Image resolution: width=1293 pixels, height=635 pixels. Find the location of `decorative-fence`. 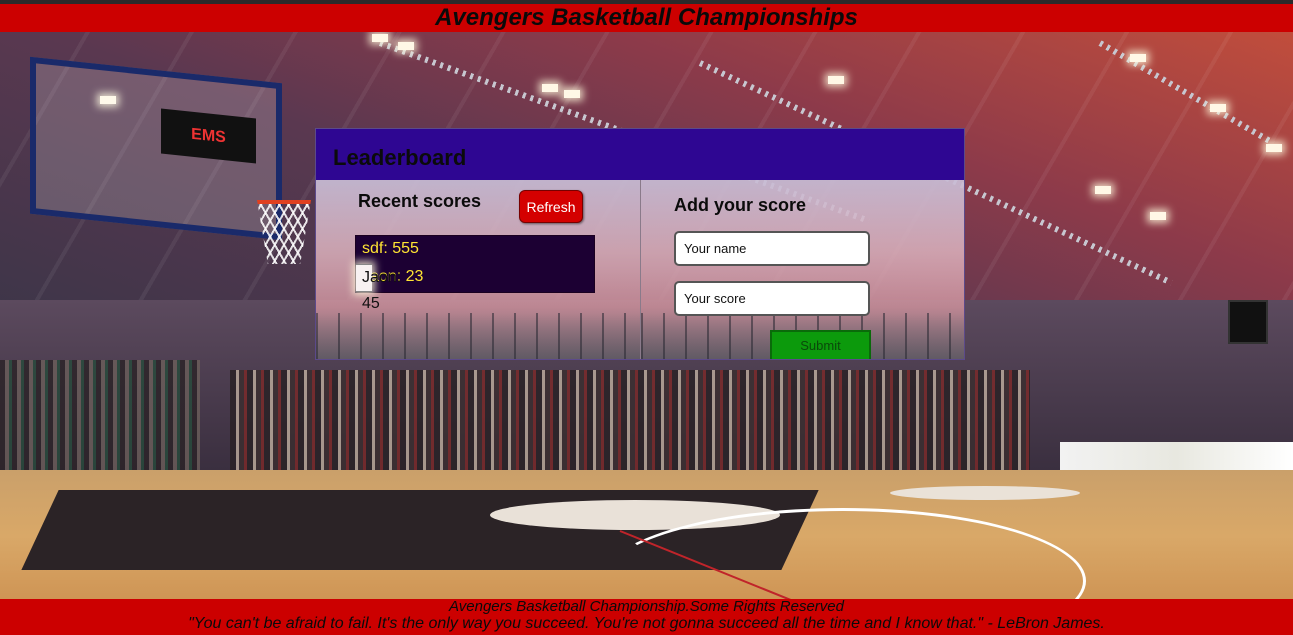

decorative-fence is located at coordinates (478, 336).